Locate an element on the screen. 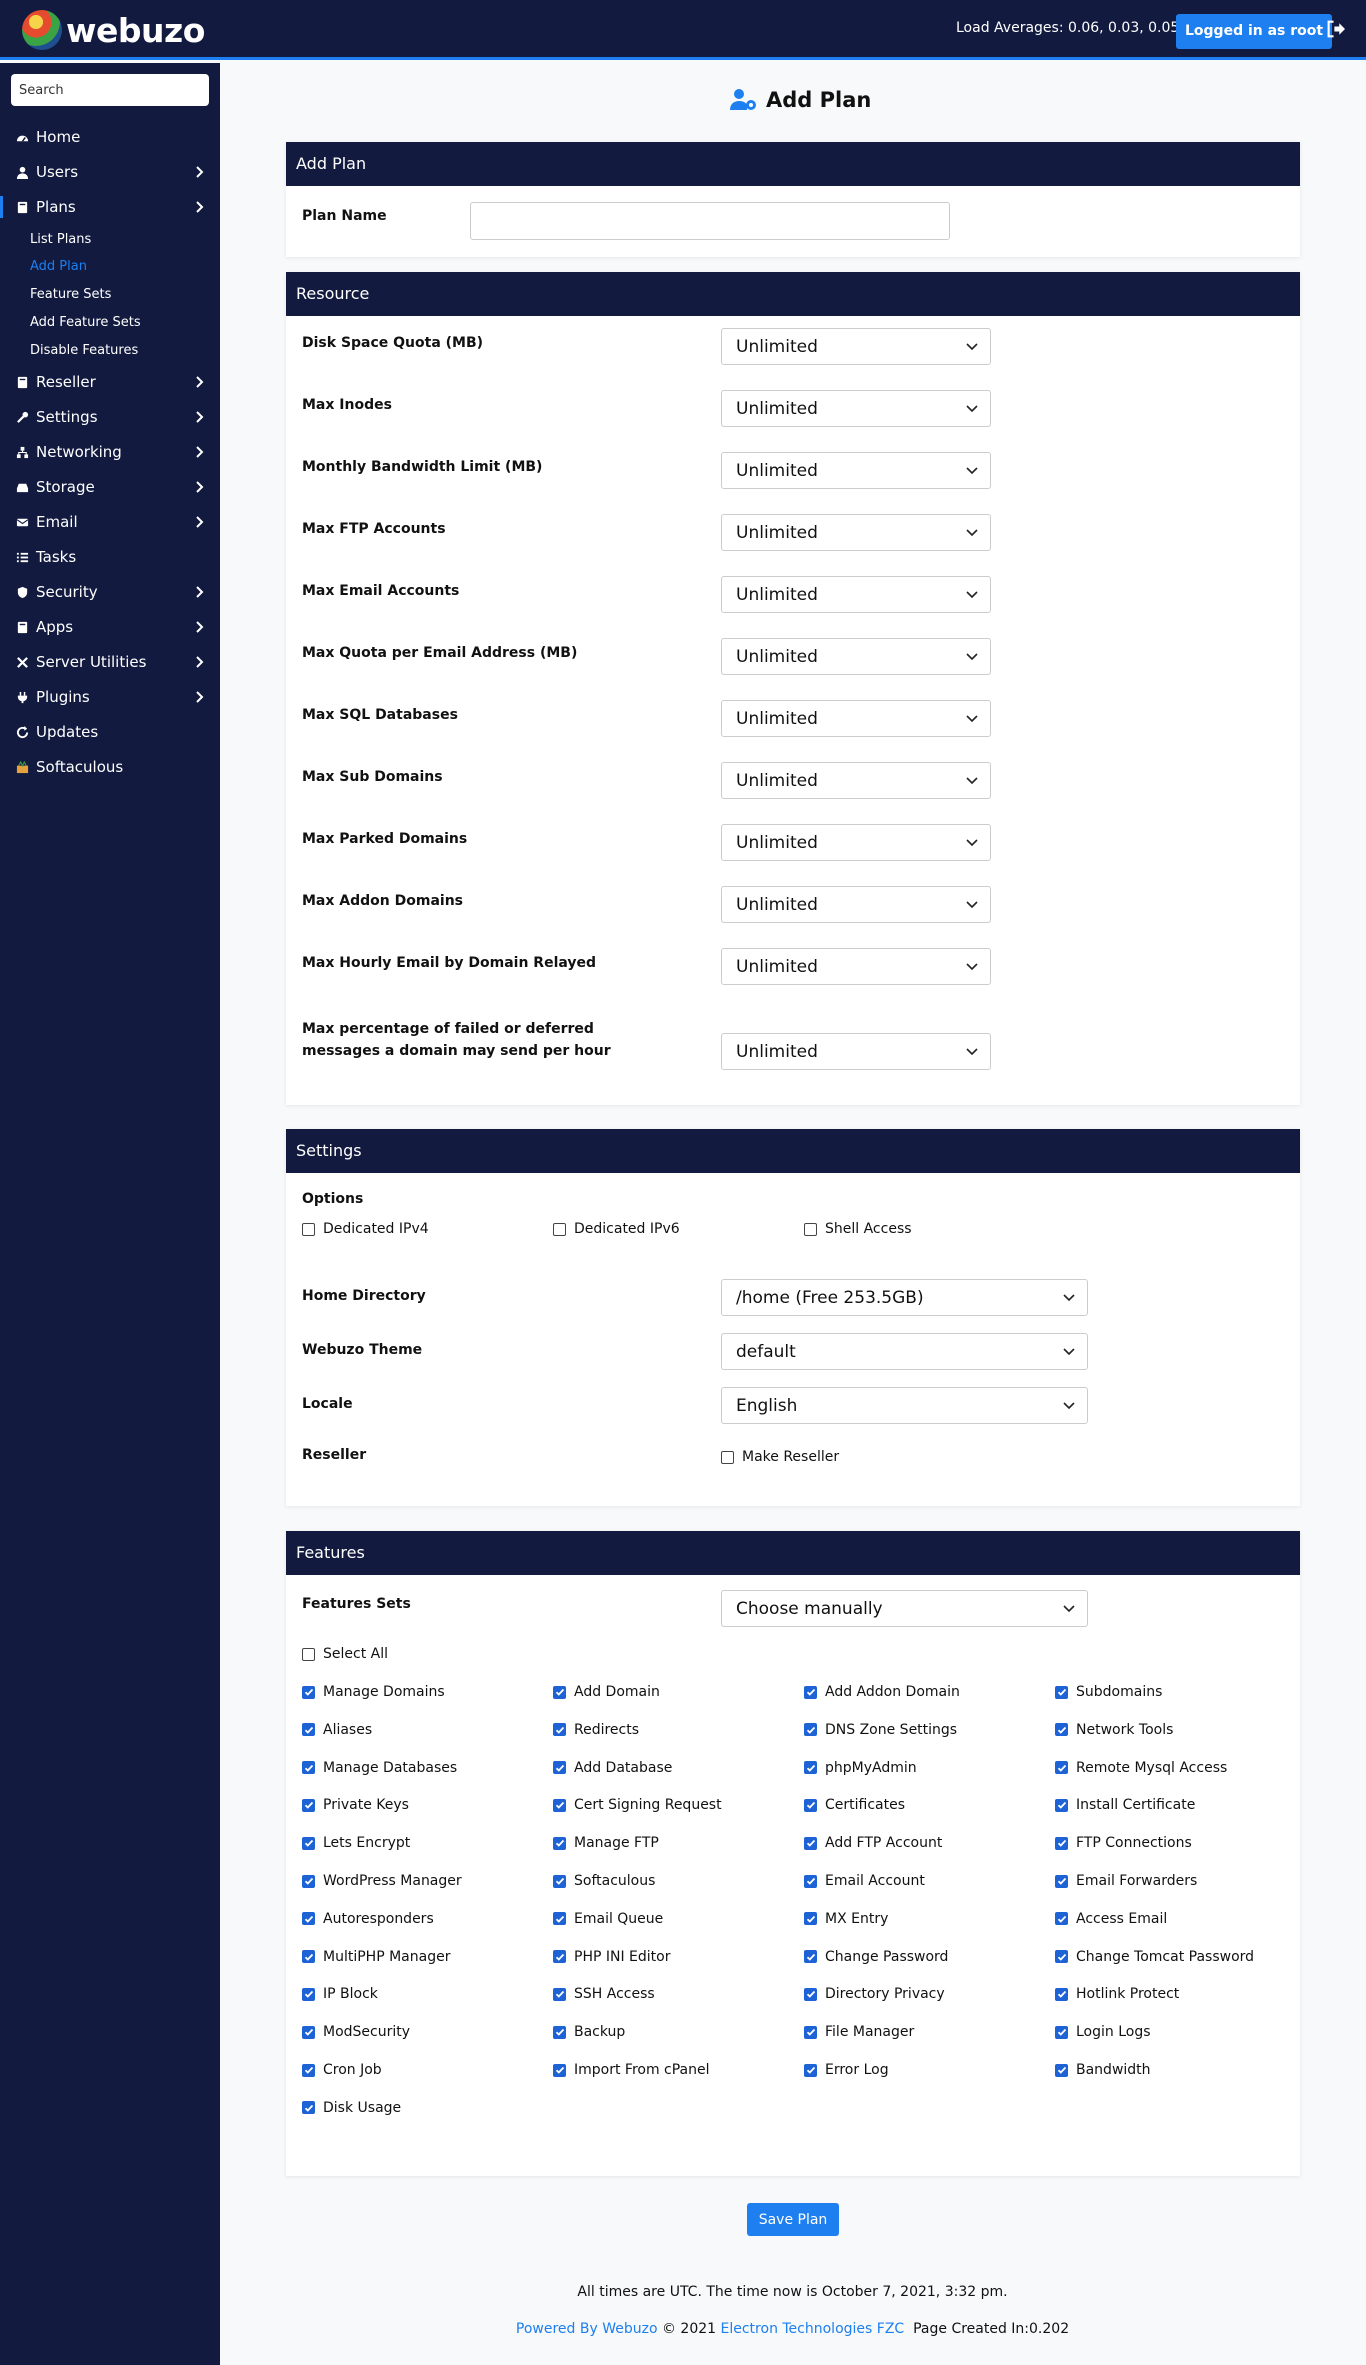 This screenshot has width=1366, height=2365. feature-checkbox: Error Log is located at coordinates (846, 2070).